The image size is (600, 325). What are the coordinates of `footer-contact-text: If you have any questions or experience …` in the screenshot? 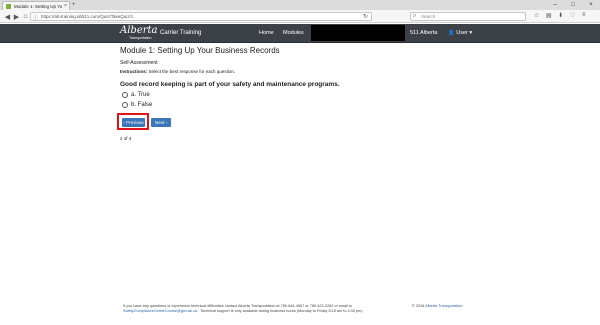 It's located at (255, 309).